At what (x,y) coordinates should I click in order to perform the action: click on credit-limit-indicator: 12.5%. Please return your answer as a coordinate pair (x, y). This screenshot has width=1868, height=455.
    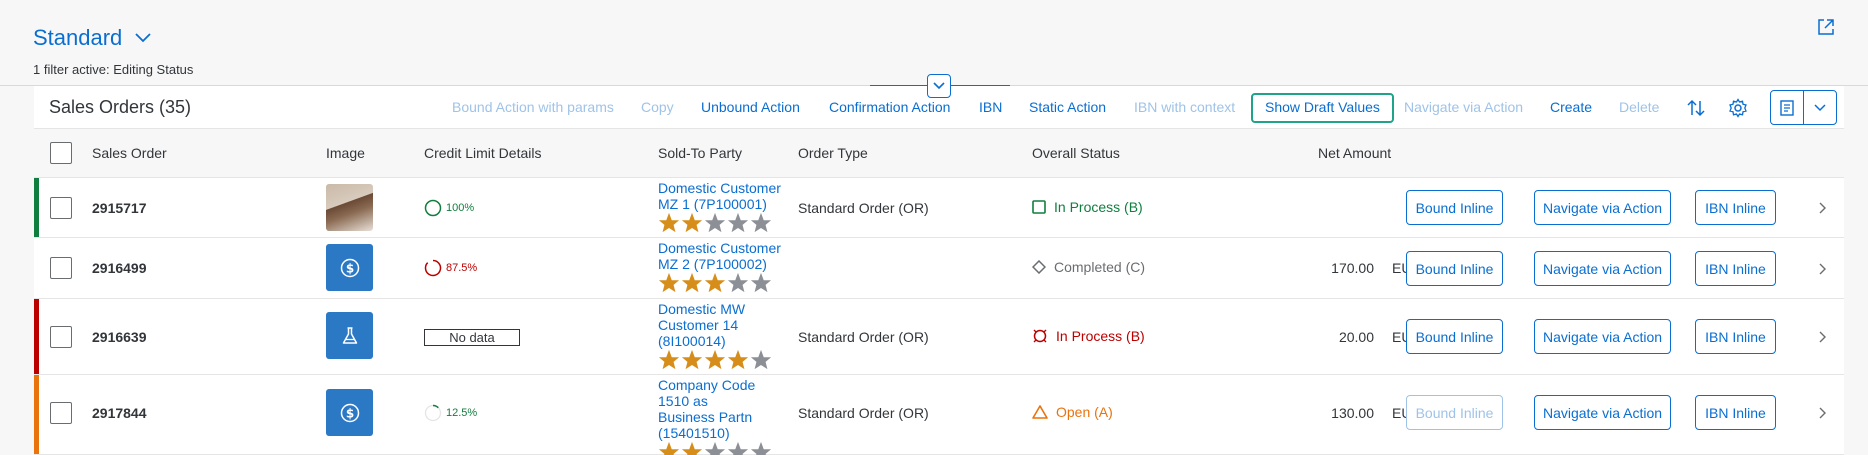
    Looking at the image, I should click on (450, 413).